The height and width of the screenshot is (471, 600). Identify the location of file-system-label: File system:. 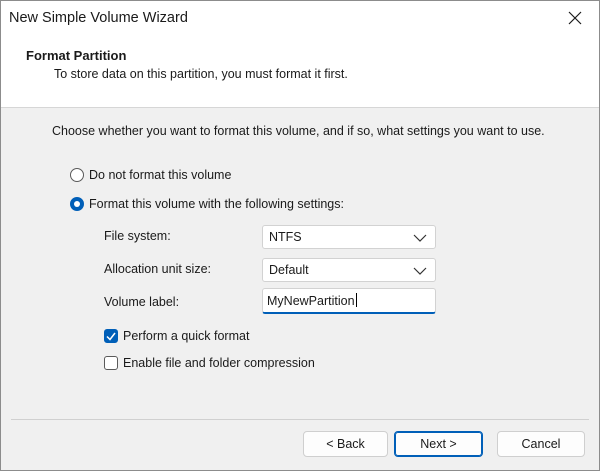
(137, 236).